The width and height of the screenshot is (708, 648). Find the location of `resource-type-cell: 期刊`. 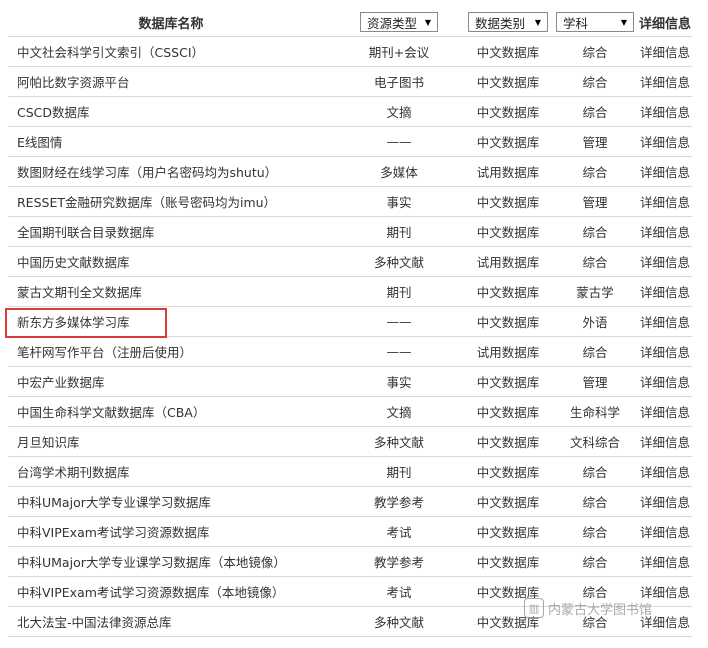

resource-type-cell: 期刊 is located at coordinates (399, 472).